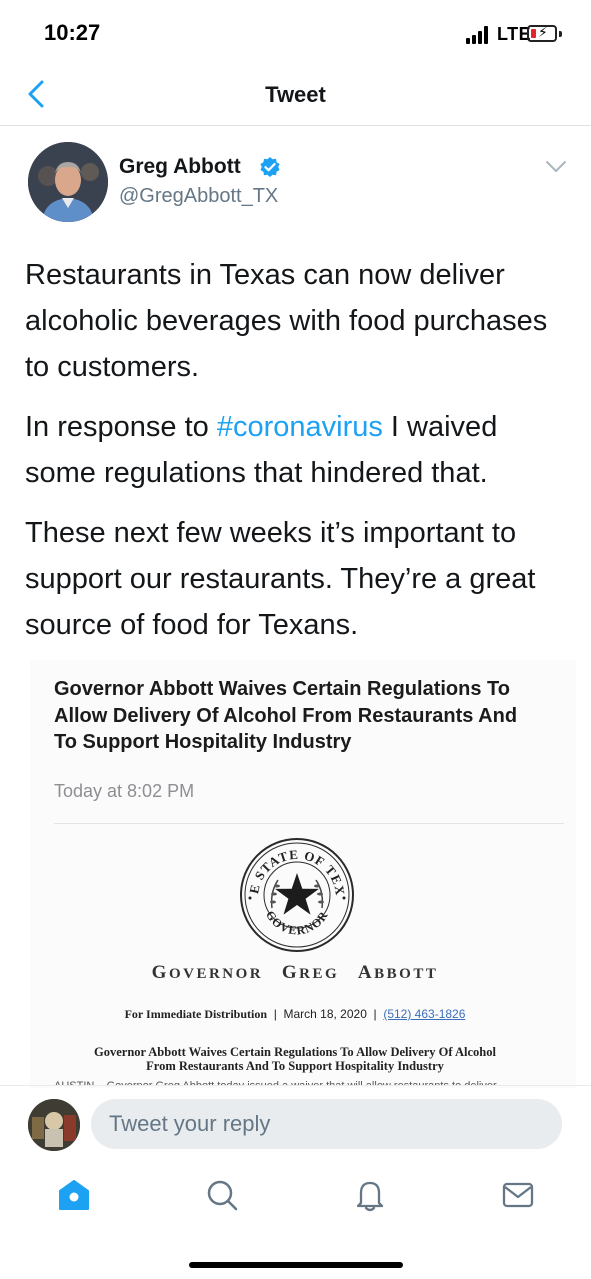 The image size is (591, 1279). What do you see at coordinates (54, 1125) in the screenshot?
I see `user-avatar` at bounding box center [54, 1125].